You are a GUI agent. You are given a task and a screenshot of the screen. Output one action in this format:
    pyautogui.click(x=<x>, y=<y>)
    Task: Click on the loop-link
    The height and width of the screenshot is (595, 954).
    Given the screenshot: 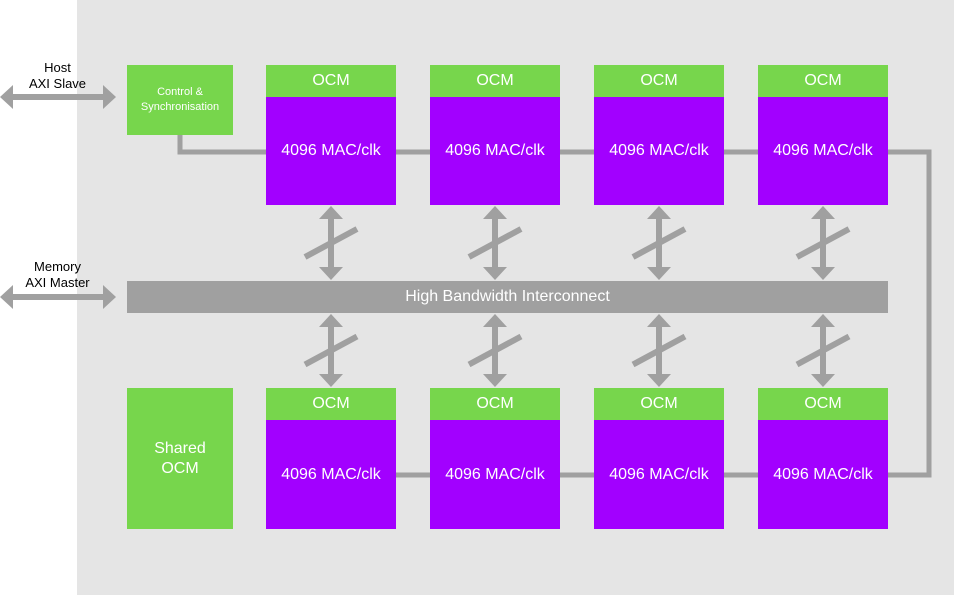 What is the action you would take?
    pyautogui.click(x=910, y=313)
    